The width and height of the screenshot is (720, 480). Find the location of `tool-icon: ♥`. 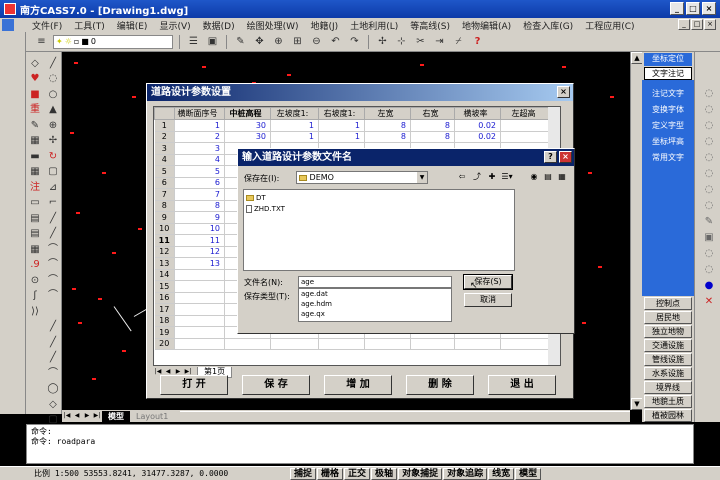

tool-icon: ♥ is located at coordinates (35, 79).